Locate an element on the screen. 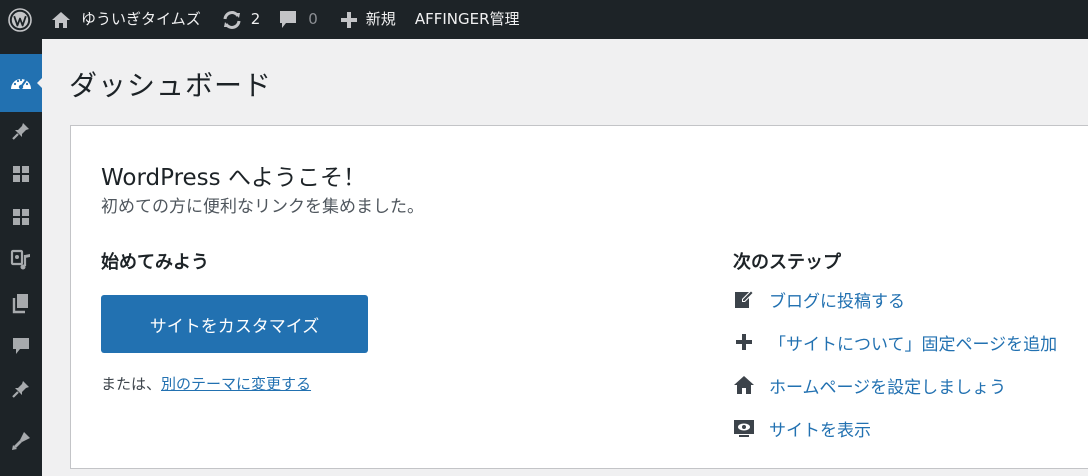 Image resolution: width=1088 pixels, height=476 pixels. sidebar-item-media is located at coordinates (21, 260).